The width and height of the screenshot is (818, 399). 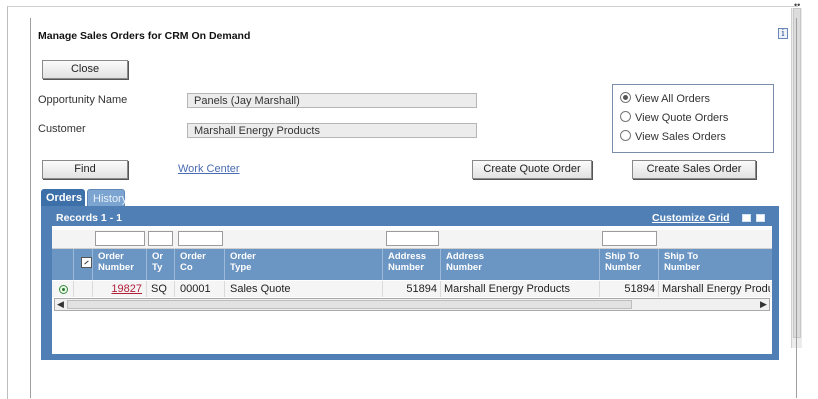 I want to click on order-type-cell: SQ, so click(x=159, y=289).